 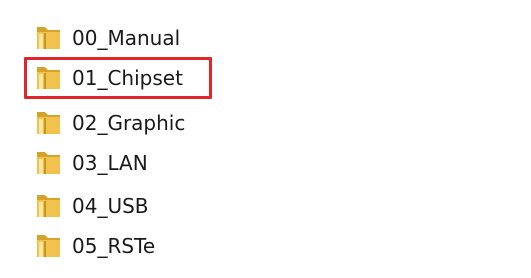 What do you see at coordinates (129, 123) in the screenshot?
I see `folder-label: 02_Graphic` at bounding box center [129, 123].